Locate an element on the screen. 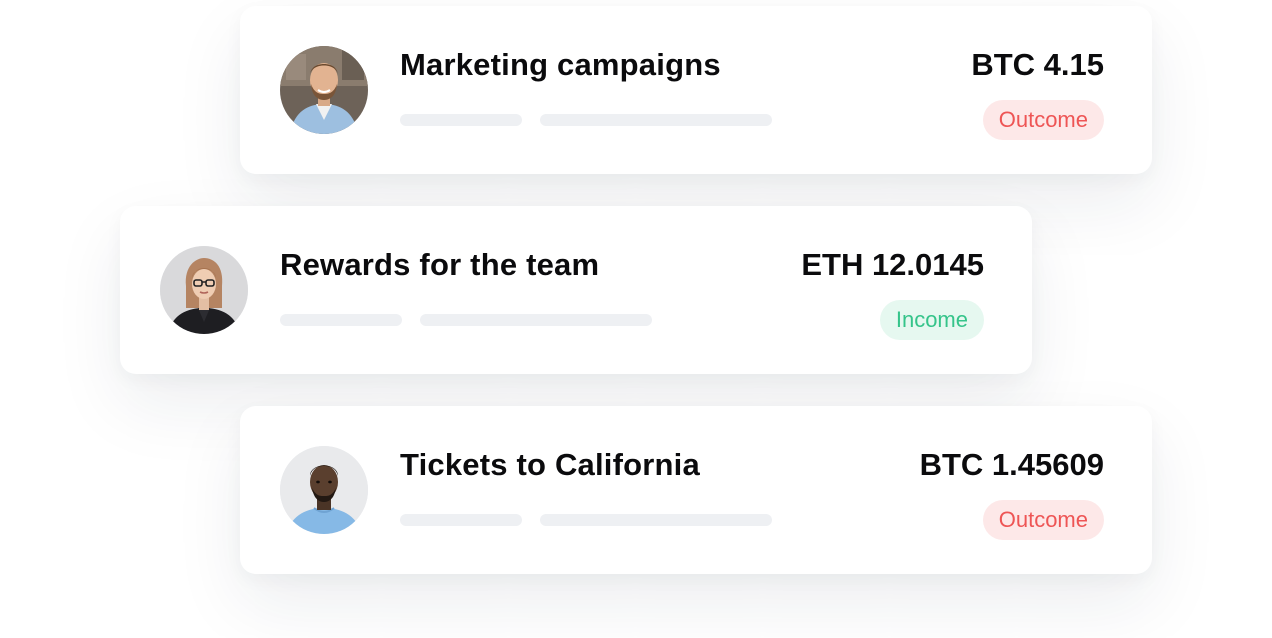 The width and height of the screenshot is (1272, 638). man-with-beard-avatar is located at coordinates (324, 90).